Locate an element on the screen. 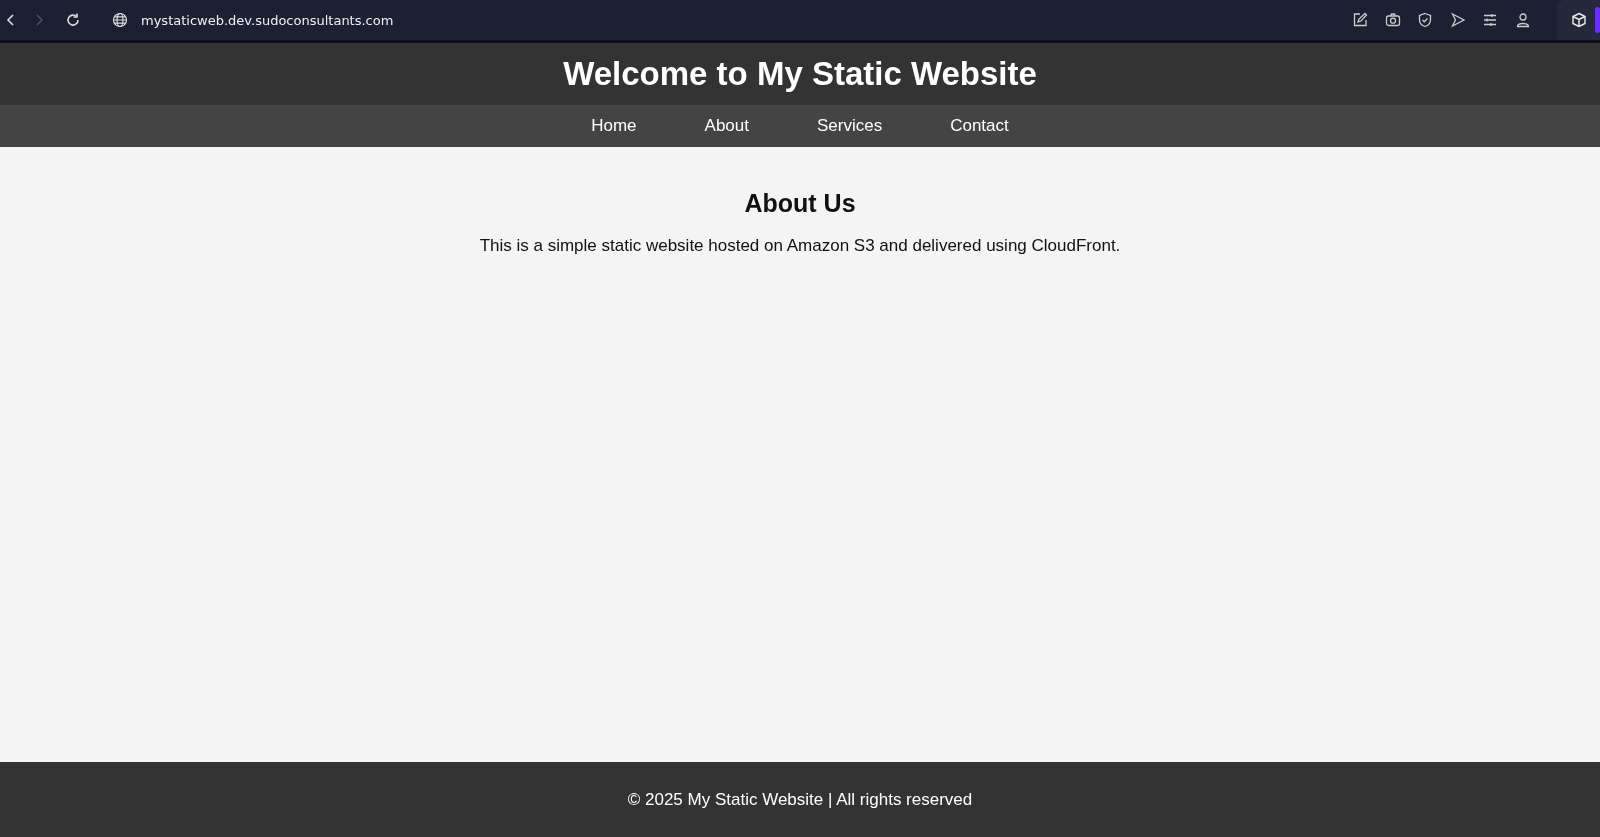  nav-link: Services is located at coordinates (850, 126).